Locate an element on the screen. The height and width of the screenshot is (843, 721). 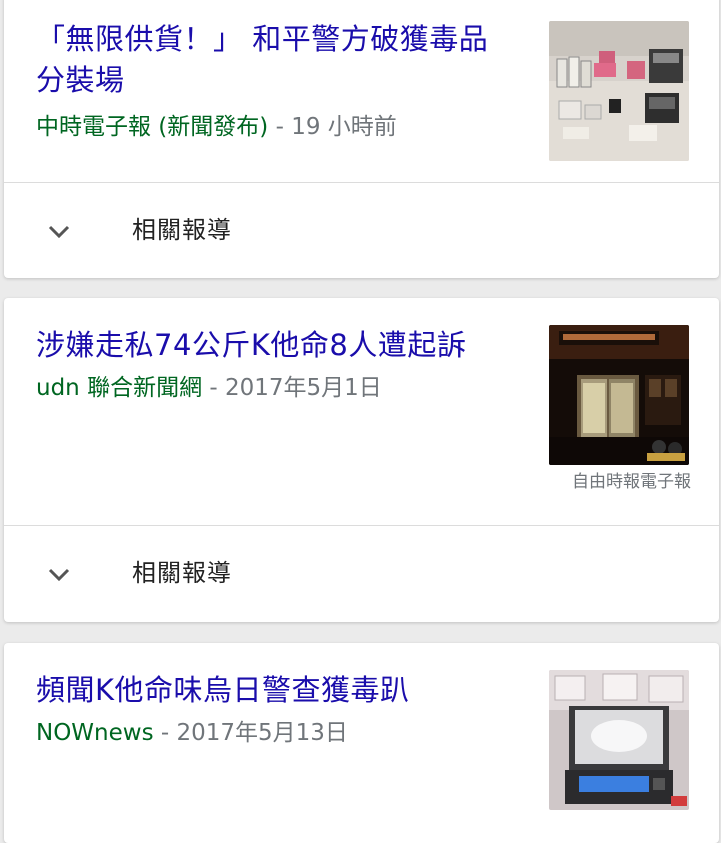
story-time: 2017年5月13日 is located at coordinates (262, 733).